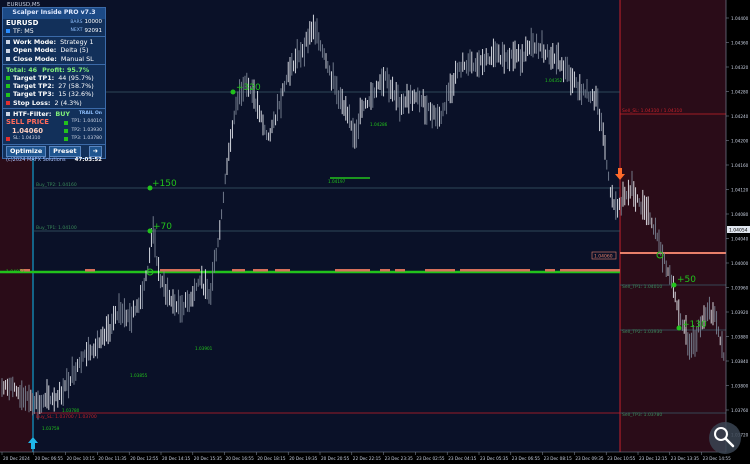 The image size is (750, 464). I want to click on htf-bullet-icon, so click(8, 113).